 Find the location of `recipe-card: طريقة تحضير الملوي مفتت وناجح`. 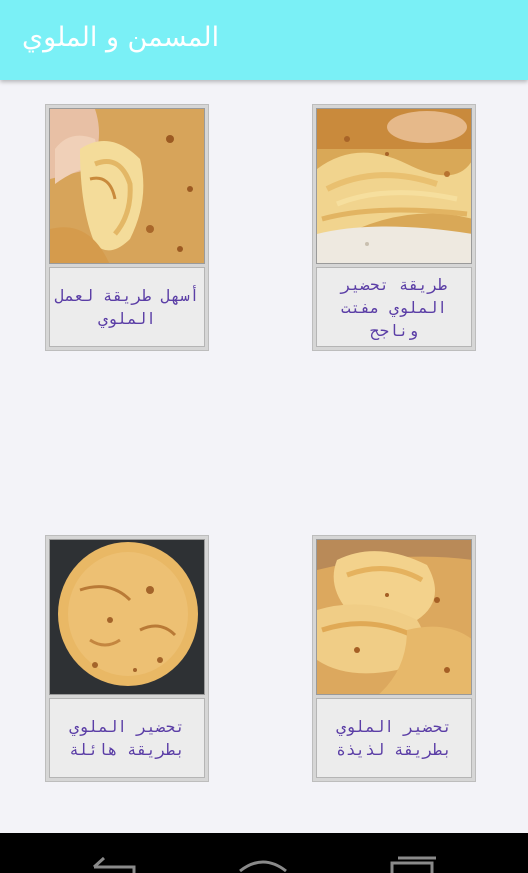

recipe-card: طريقة تحضير الملوي مفتت وناجح is located at coordinates (394, 227).